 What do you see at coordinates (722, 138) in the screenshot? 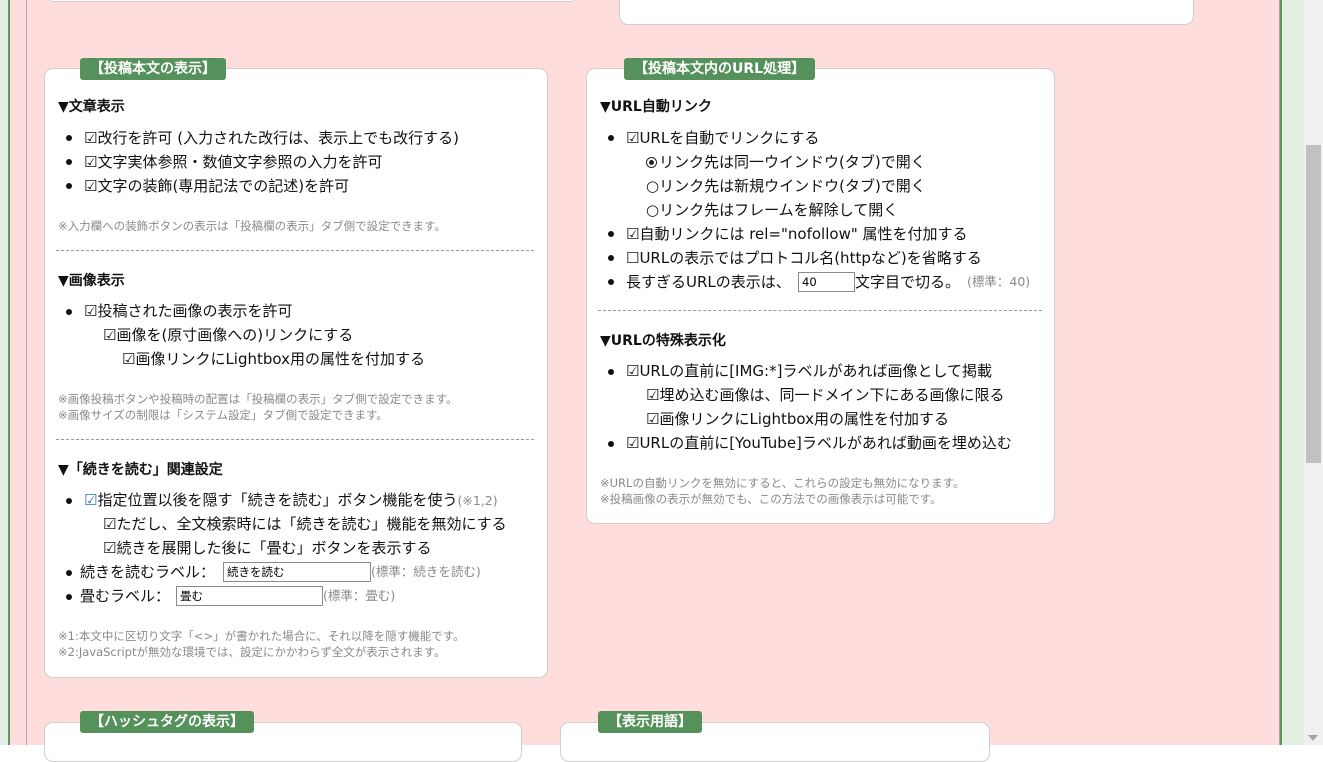
I see `url-autolink-checkbox: ☑URLを自動でリンクにする` at bounding box center [722, 138].